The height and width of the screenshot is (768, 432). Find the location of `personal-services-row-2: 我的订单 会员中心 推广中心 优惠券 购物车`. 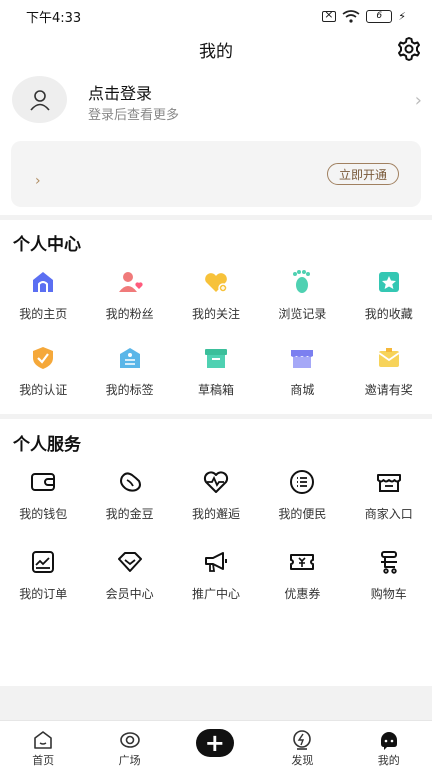

personal-services-row-2: 我的订单 会员中心 推广中心 优惠券 购物车 is located at coordinates (216, 578).